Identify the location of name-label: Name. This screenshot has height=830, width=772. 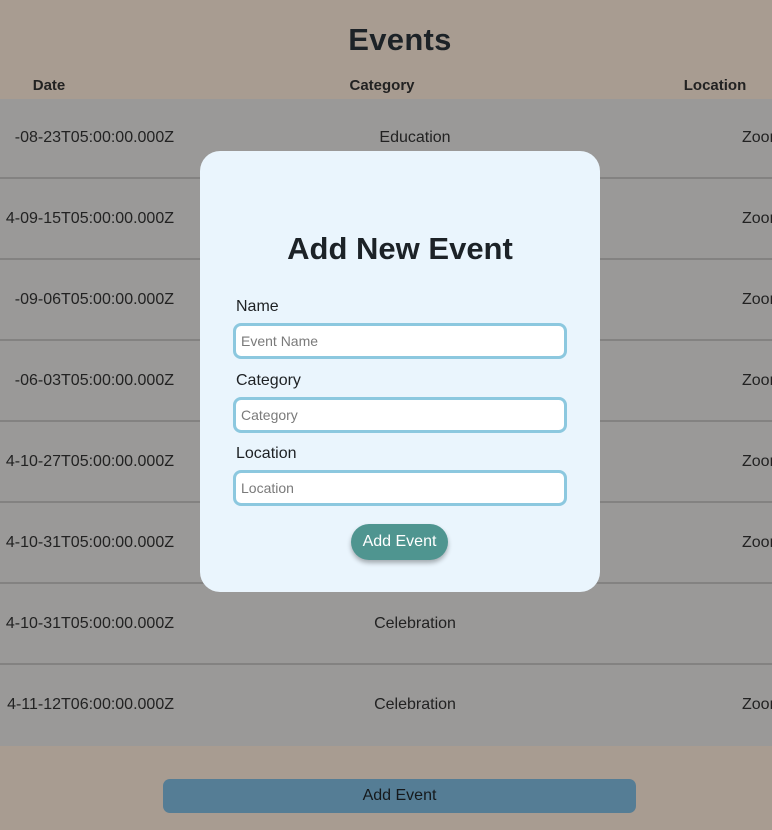
(257, 306).